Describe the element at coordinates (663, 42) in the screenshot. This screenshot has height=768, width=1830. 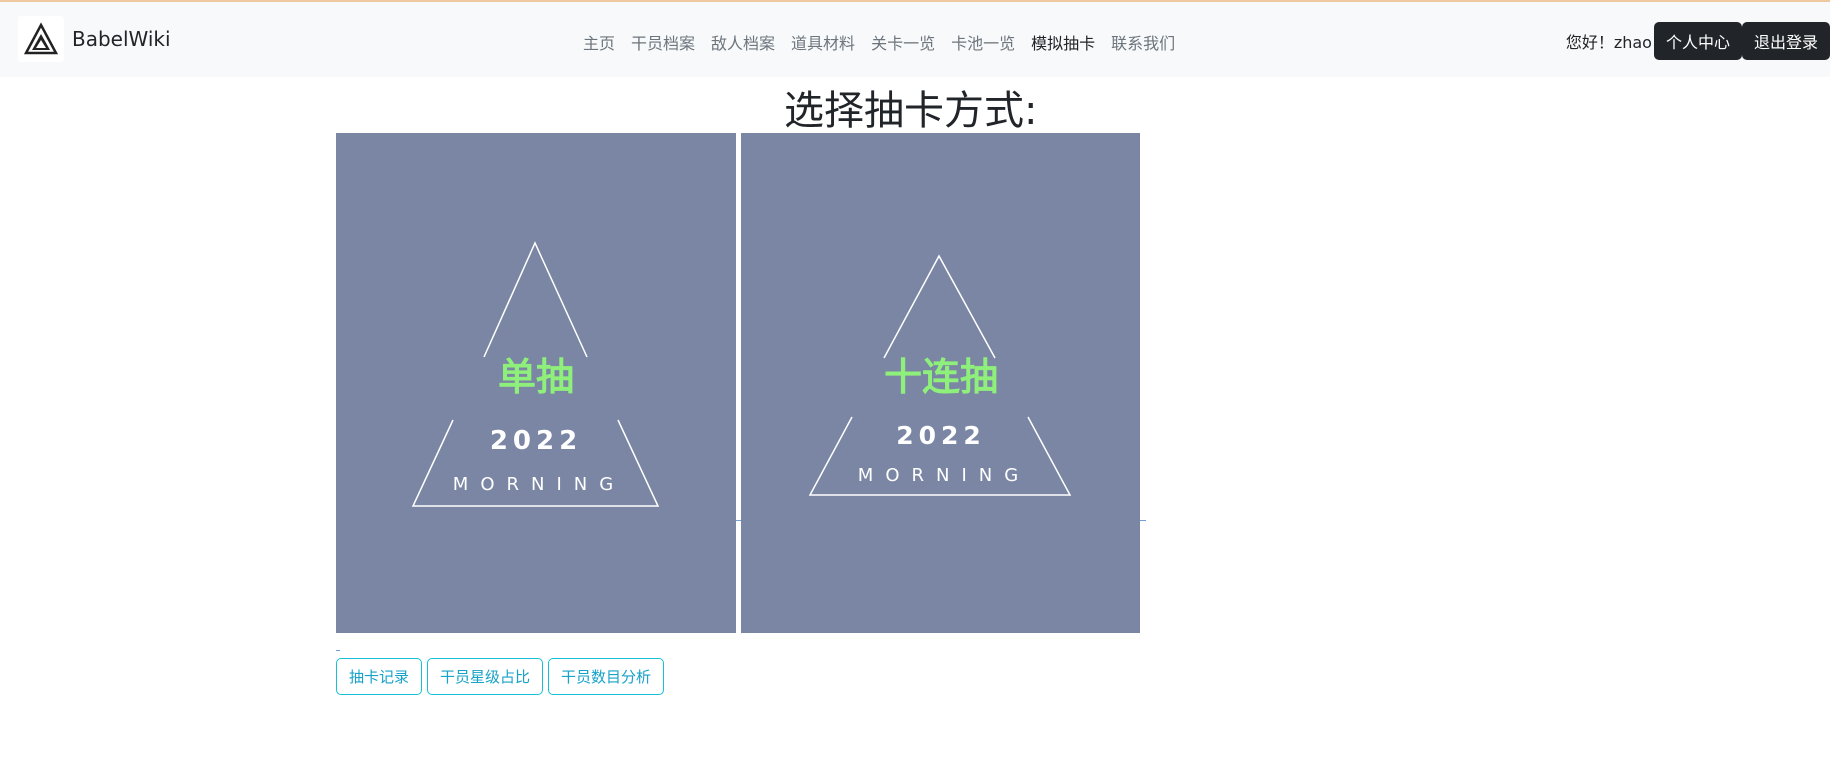
I see `nav-item-operators: 干员档案` at that location.